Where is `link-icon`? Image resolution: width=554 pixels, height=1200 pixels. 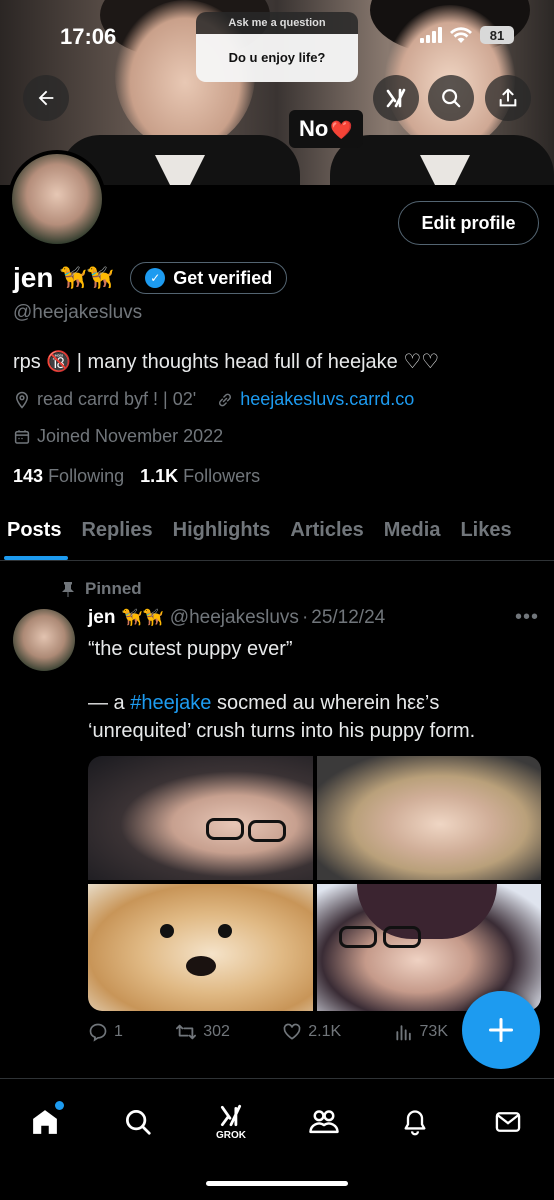
link-icon is located at coordinates (225, 399).